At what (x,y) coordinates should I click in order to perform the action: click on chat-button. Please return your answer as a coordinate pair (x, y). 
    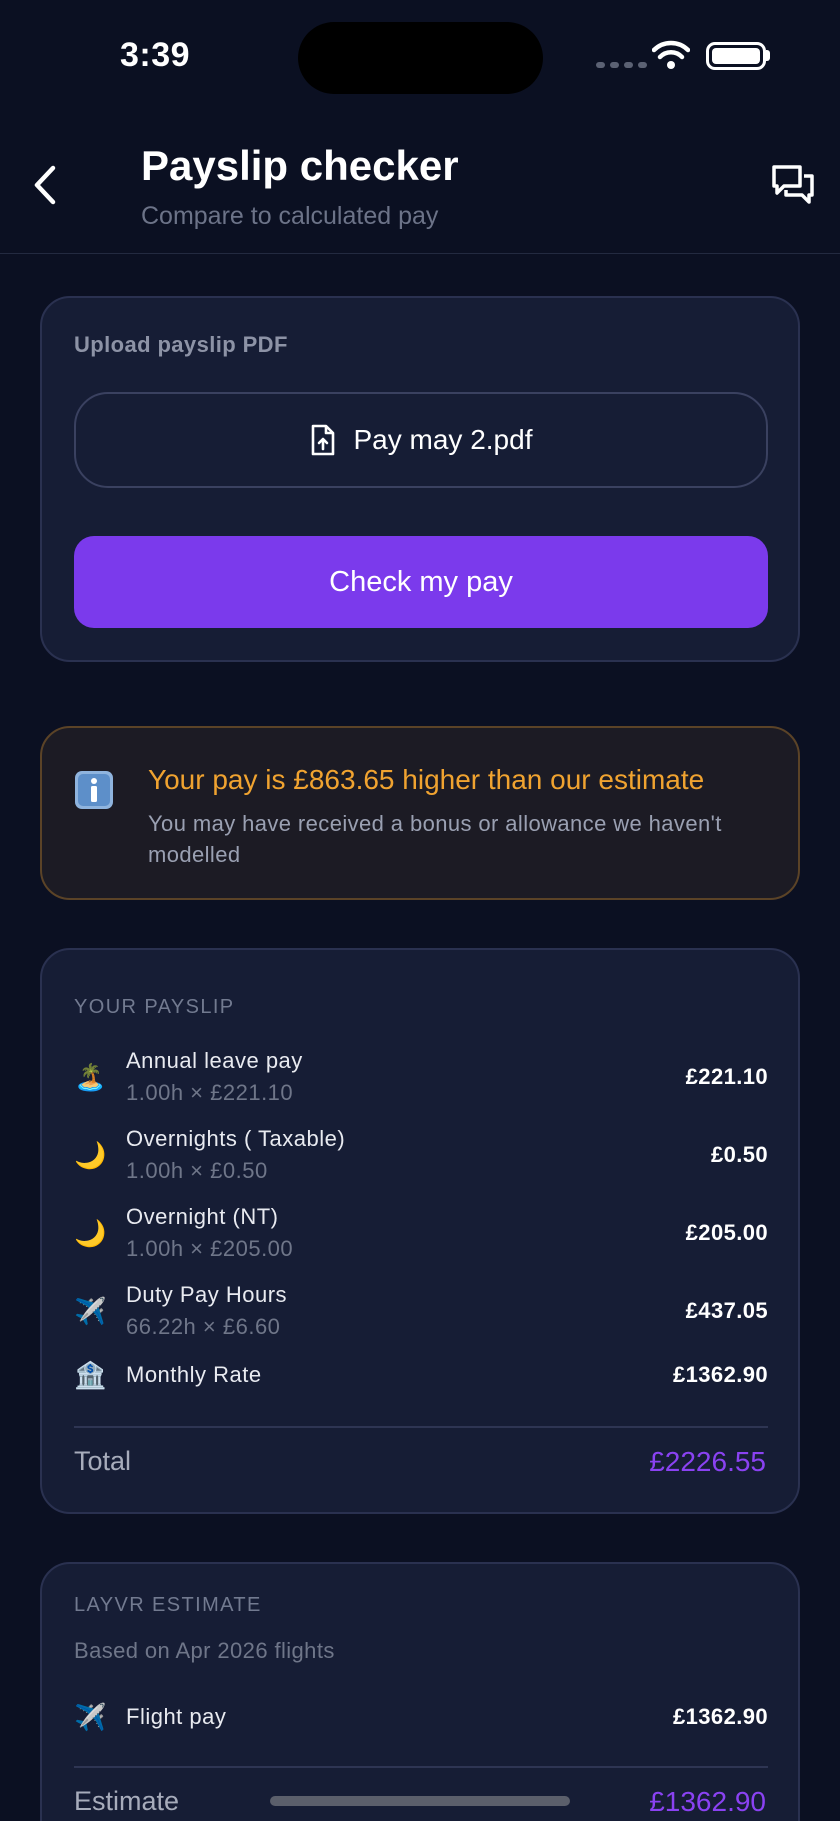
    Looking at the image, I should click on (793, 185).